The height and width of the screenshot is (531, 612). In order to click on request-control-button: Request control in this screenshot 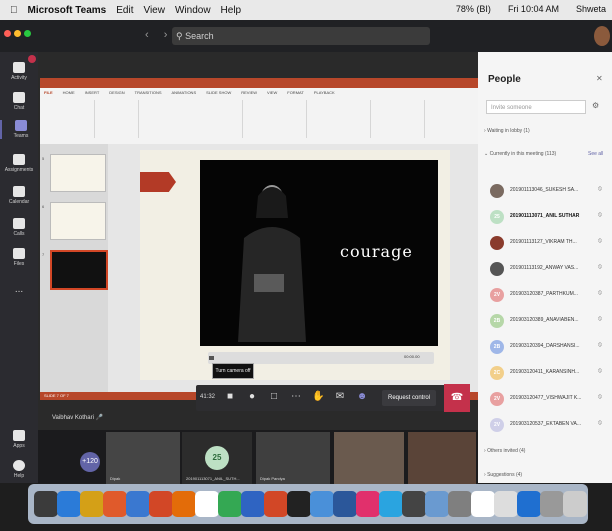, I will do `click(409, 398)`.